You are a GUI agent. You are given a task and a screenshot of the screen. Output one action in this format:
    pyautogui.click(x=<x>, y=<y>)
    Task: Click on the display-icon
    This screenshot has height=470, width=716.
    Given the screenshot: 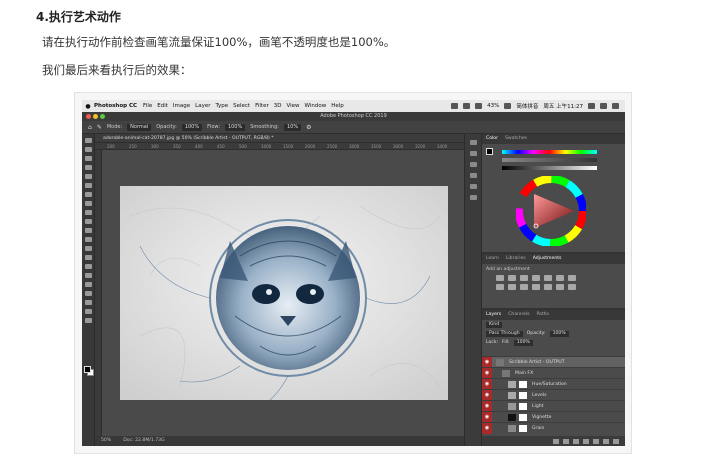 What is the action you would take?
    pyautogui.click(x=467, y=106)
    